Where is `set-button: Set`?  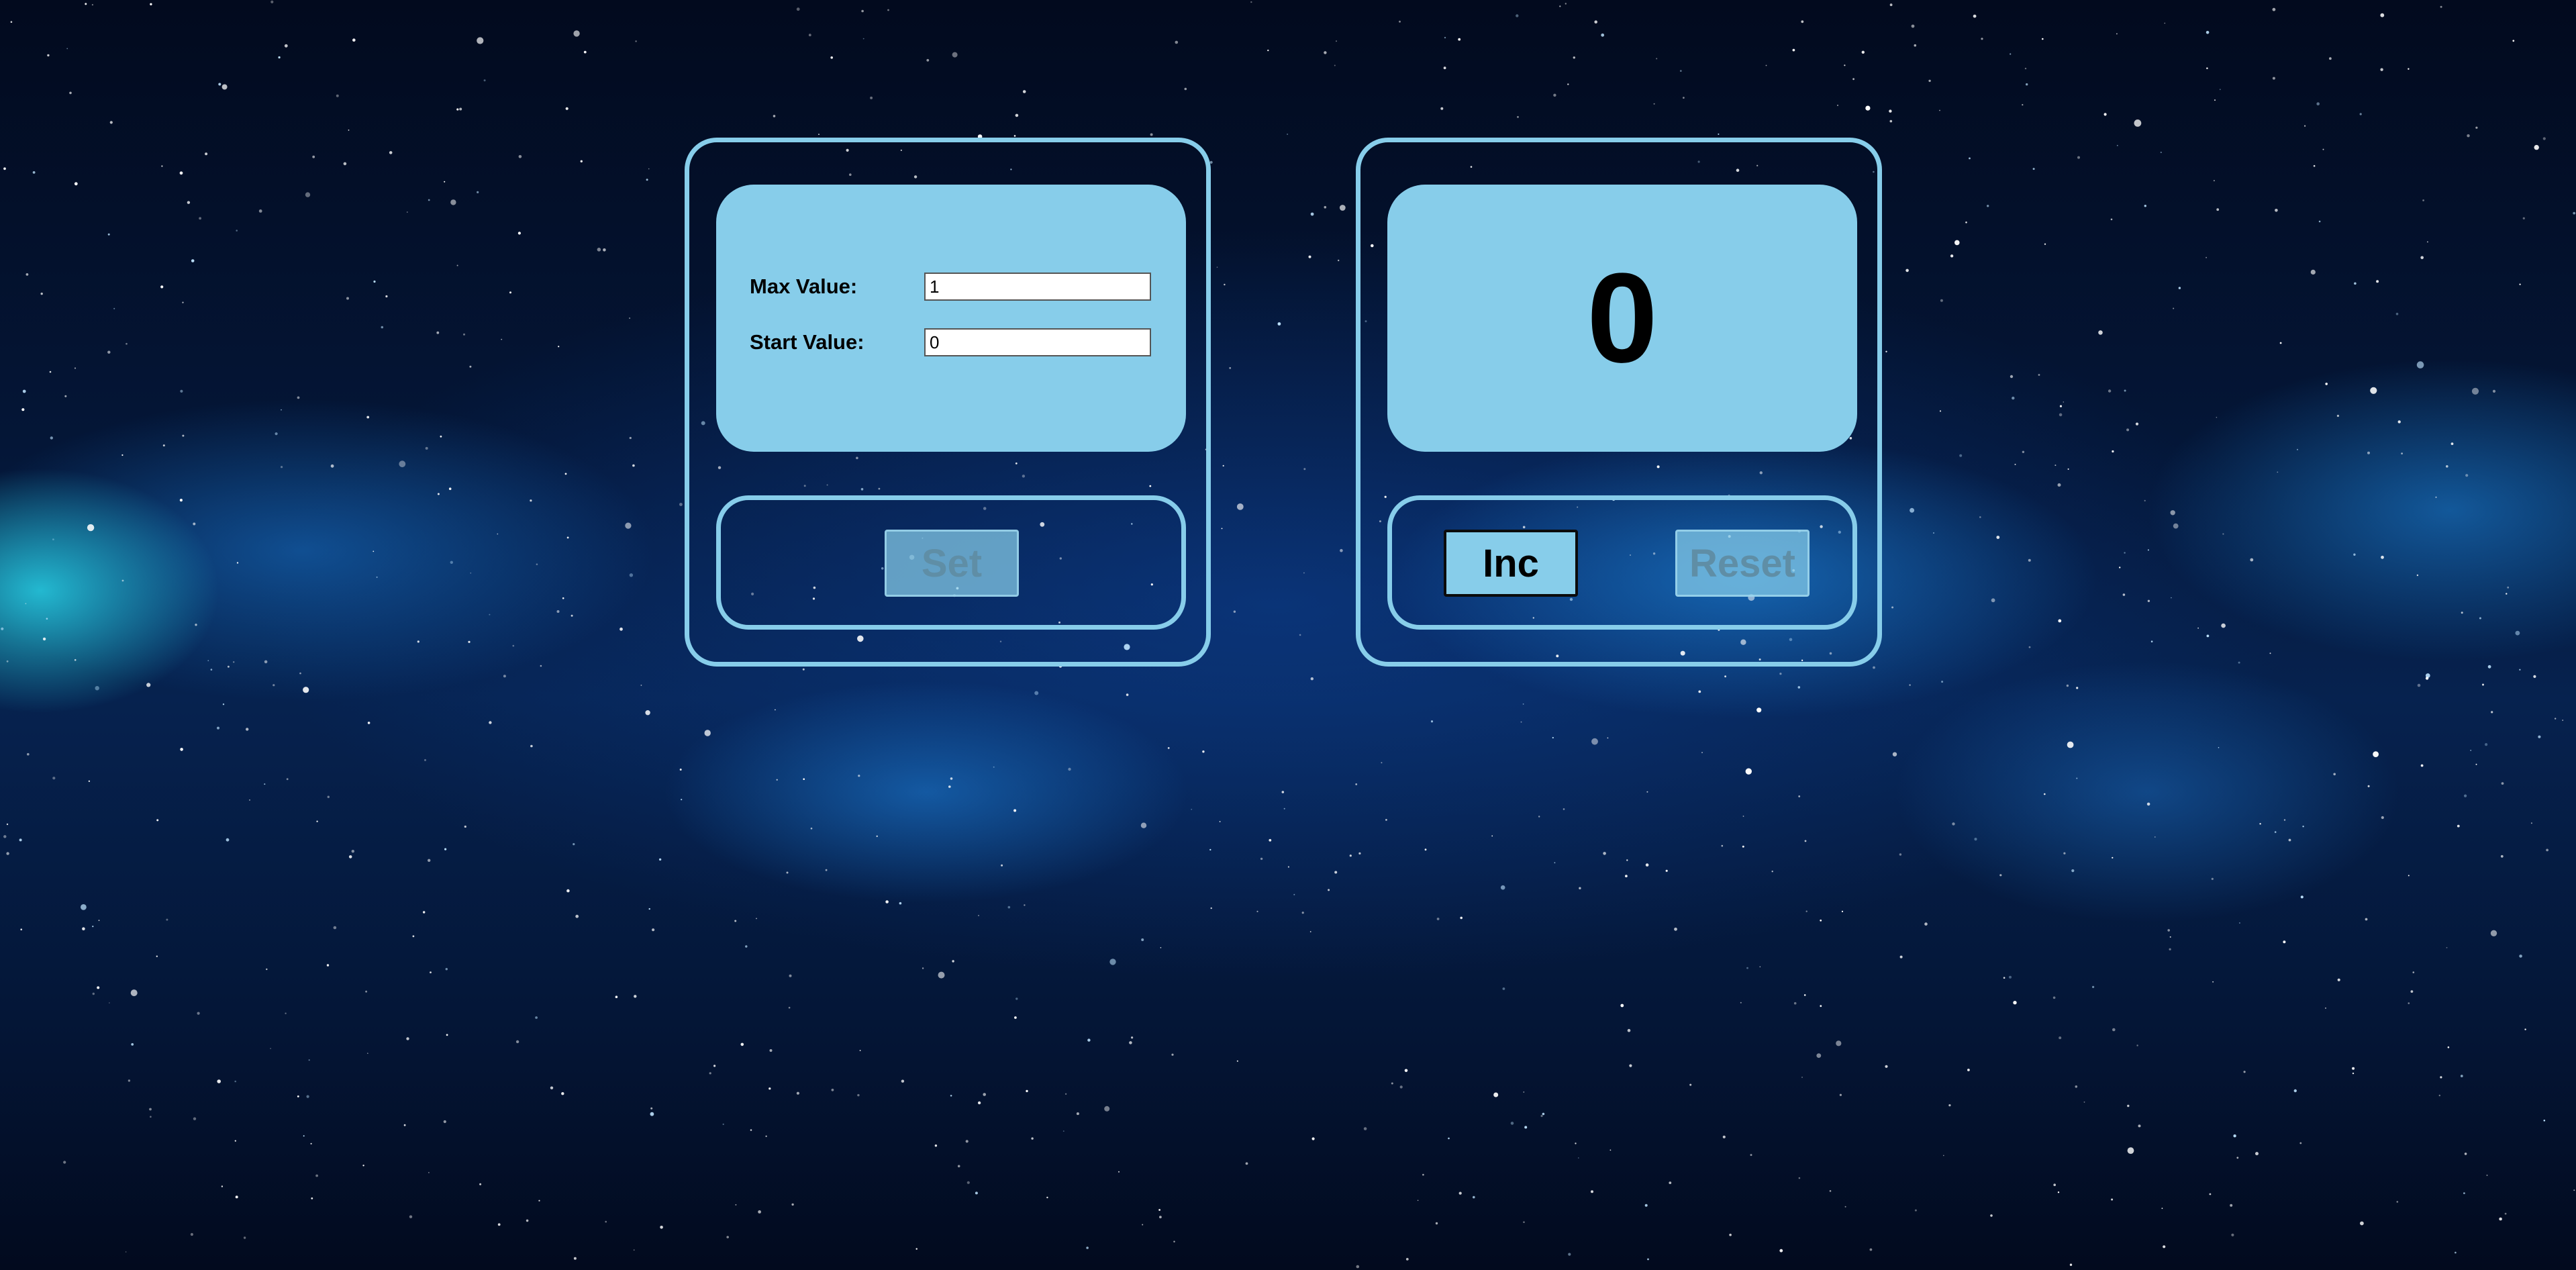
set-button: Set is located at coordinates (952, 564).